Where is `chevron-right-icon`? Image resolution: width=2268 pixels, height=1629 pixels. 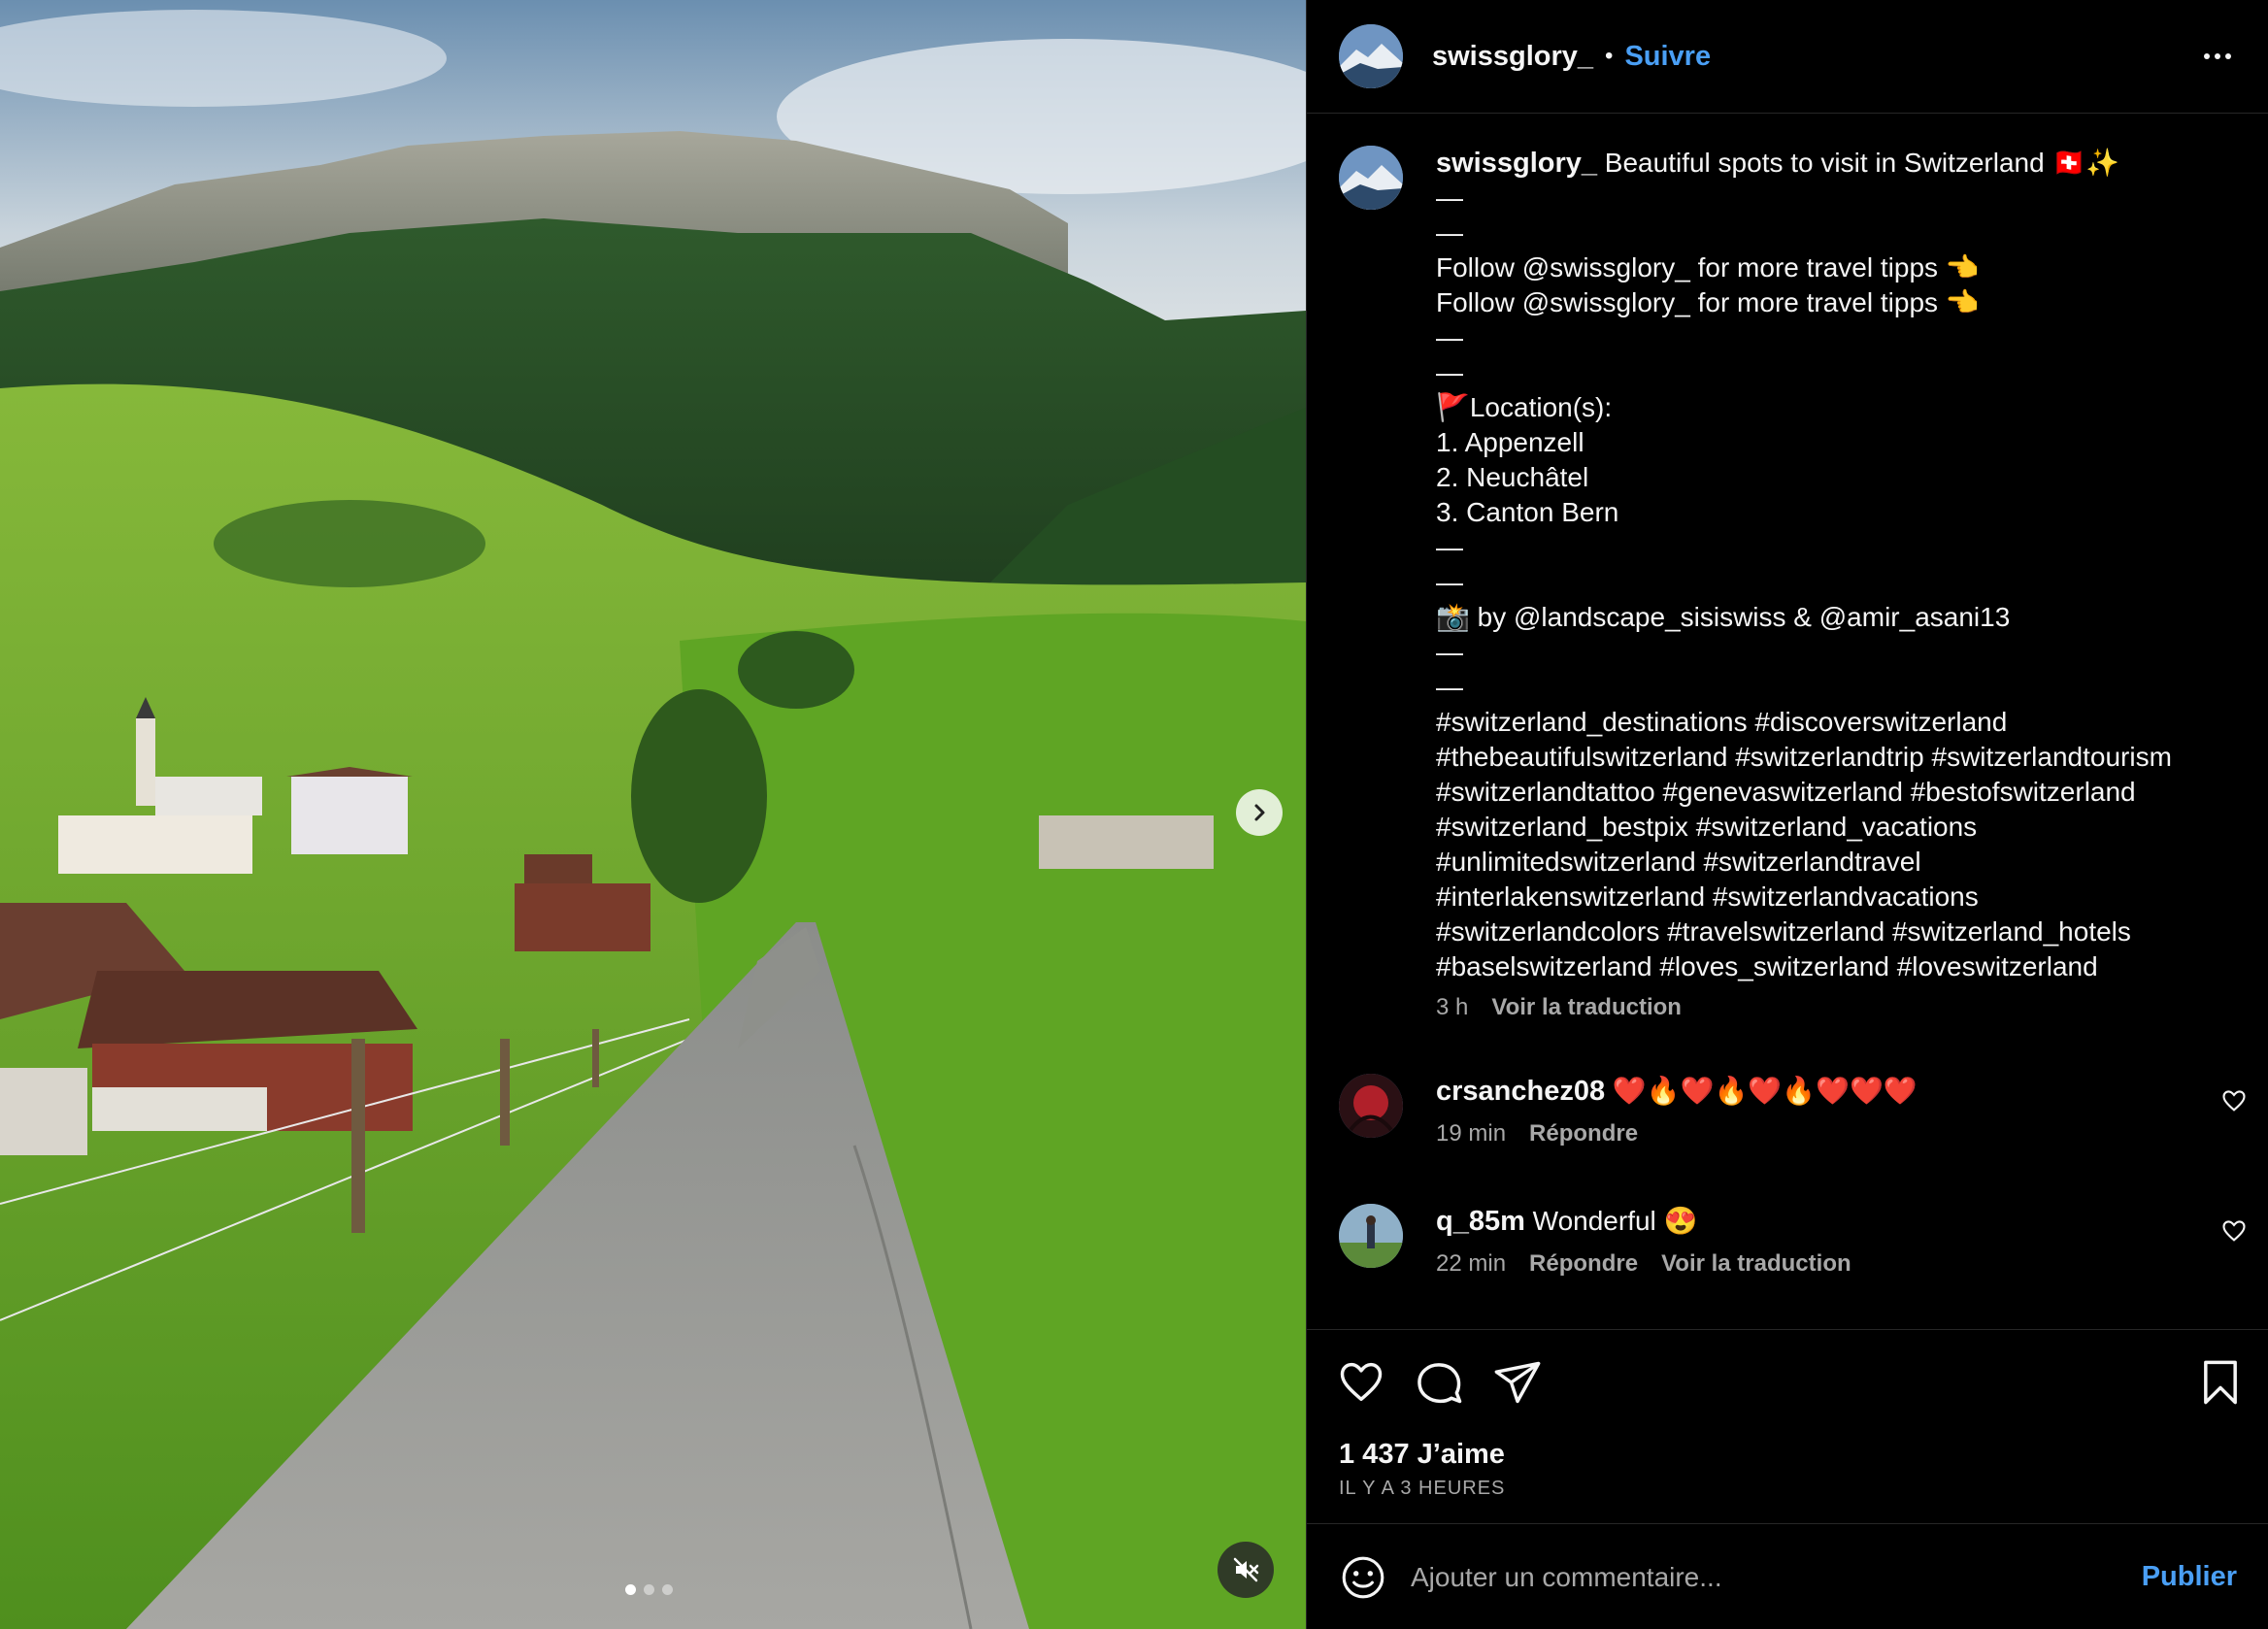
chevron-right-icon is located at coordinates (1259, 812).